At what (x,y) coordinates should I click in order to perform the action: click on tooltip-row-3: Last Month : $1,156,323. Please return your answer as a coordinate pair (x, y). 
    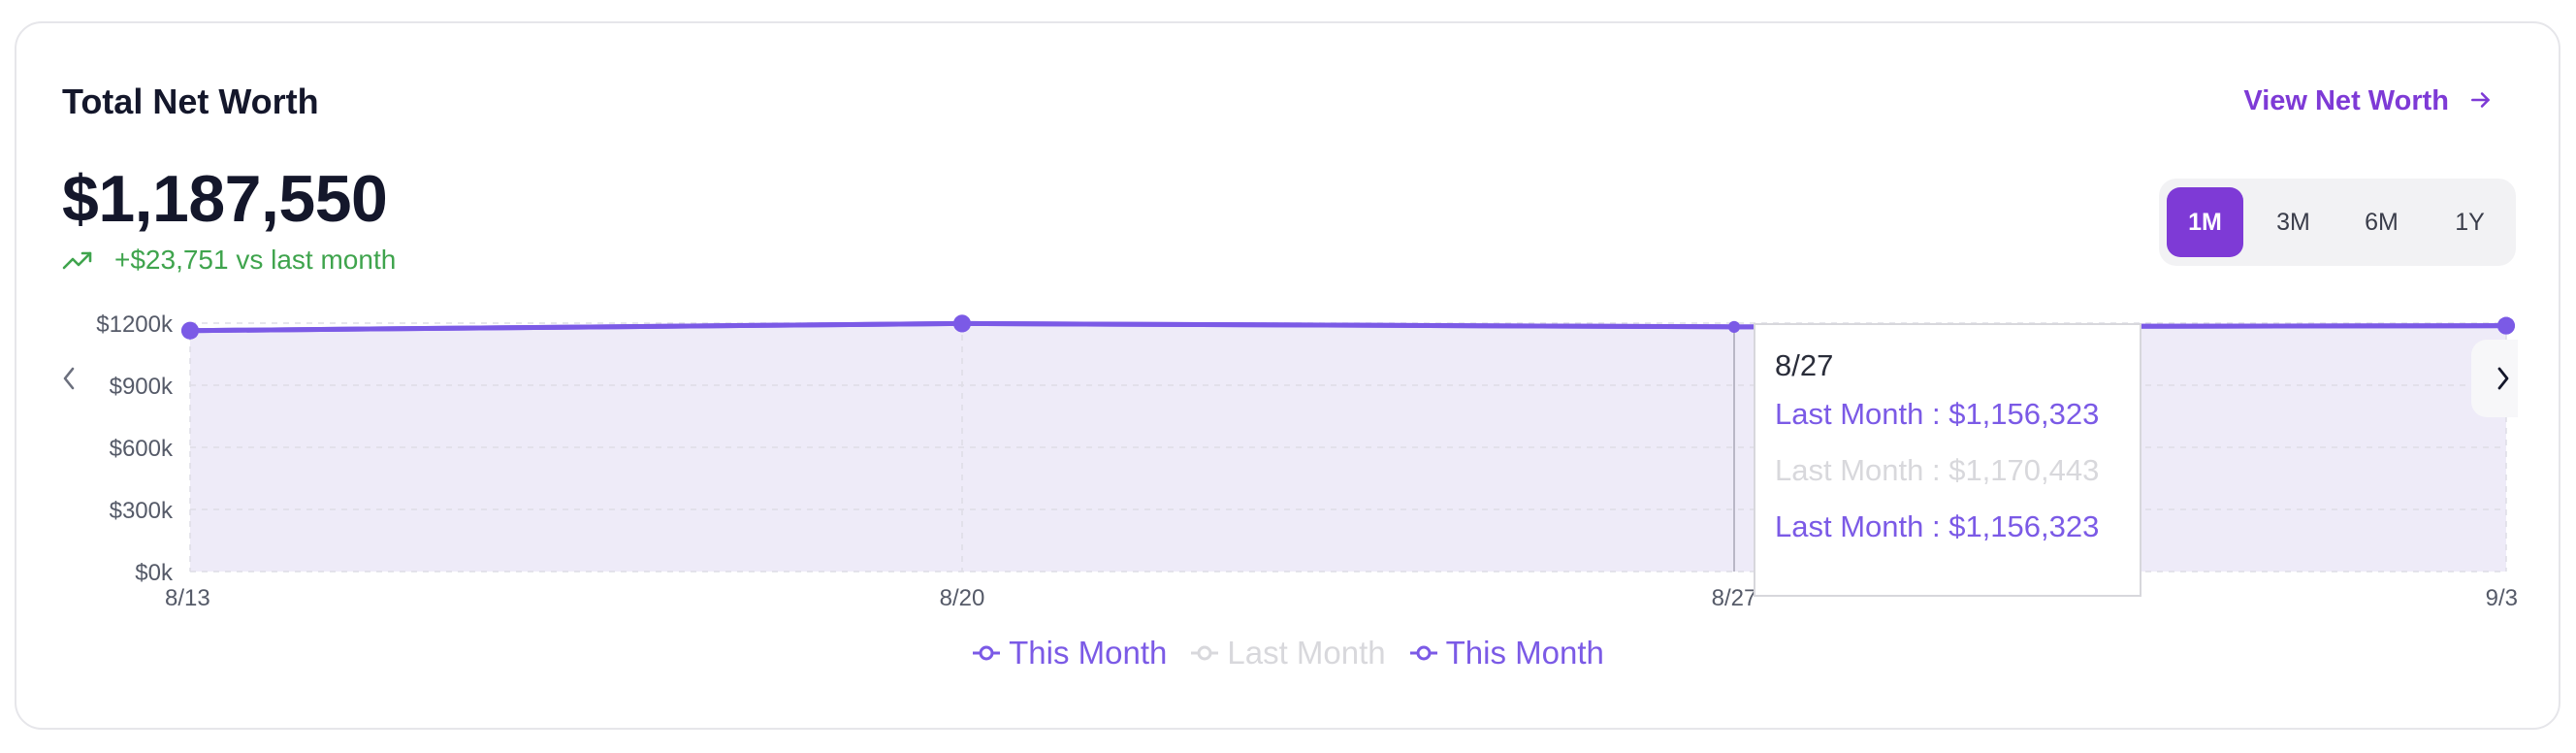
    Looking at the image, I should click on (1937, 526).